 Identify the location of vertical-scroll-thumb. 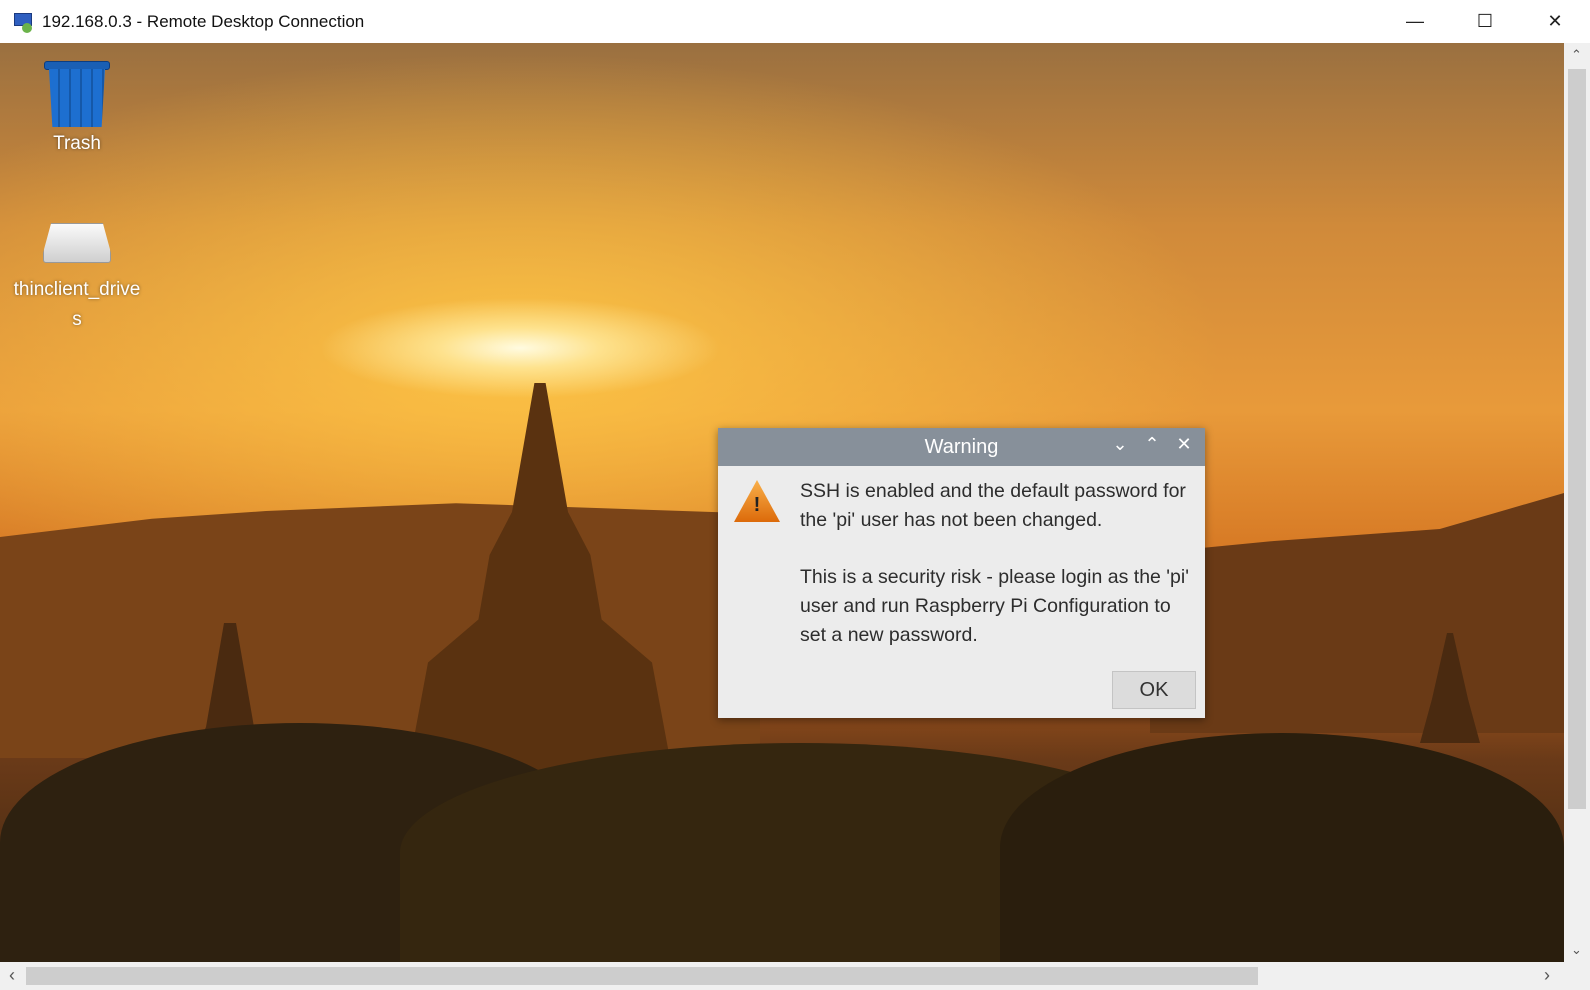
(1577, 439).